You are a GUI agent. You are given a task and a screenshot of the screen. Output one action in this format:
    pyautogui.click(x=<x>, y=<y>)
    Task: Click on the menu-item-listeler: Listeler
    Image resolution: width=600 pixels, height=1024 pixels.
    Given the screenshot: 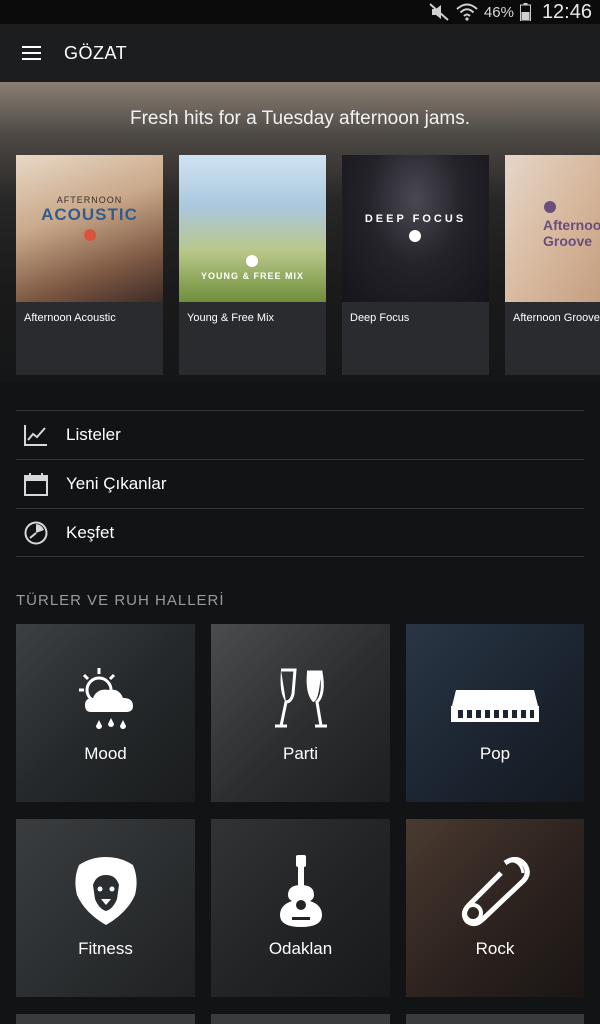 What is the action you would take?
    pyautogui.click(x=300, y=434)
    